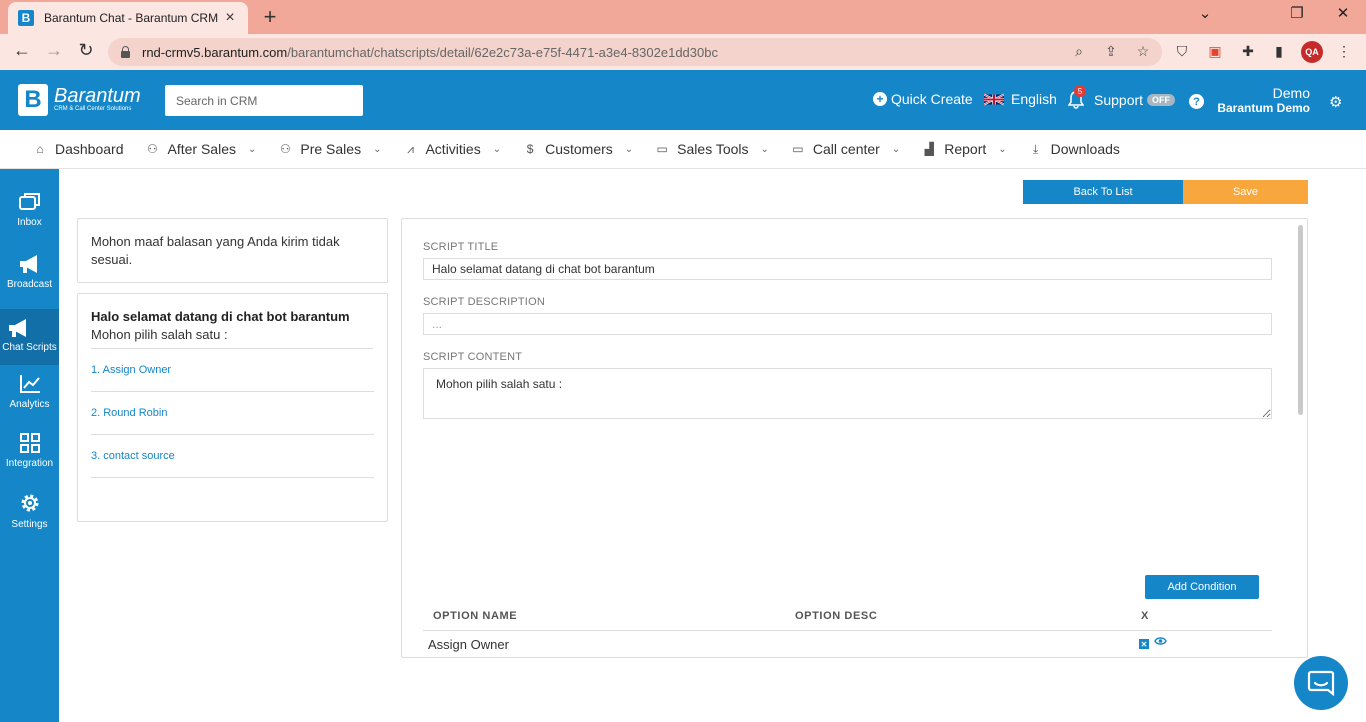 This screenshot has height=722, width=1366. Describe the element at coordinates (1321, 683) in the screenshot. I see `live-chat-launcher` at that location.